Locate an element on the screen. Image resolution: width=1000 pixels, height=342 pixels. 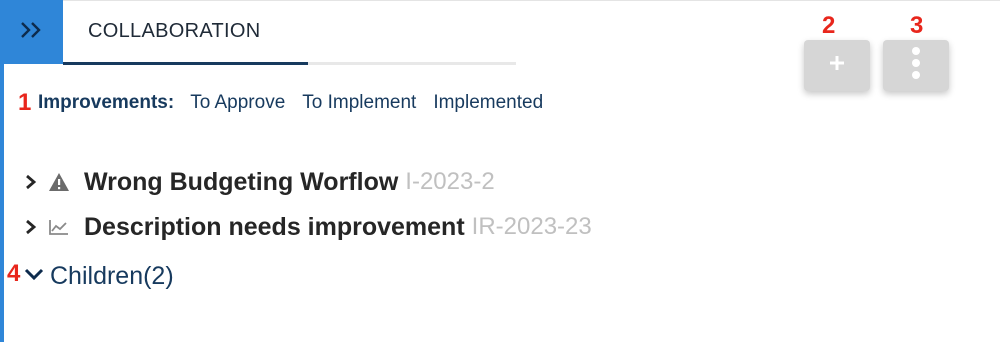
sidebar-toggle-button is located at coordinates (31, 32).